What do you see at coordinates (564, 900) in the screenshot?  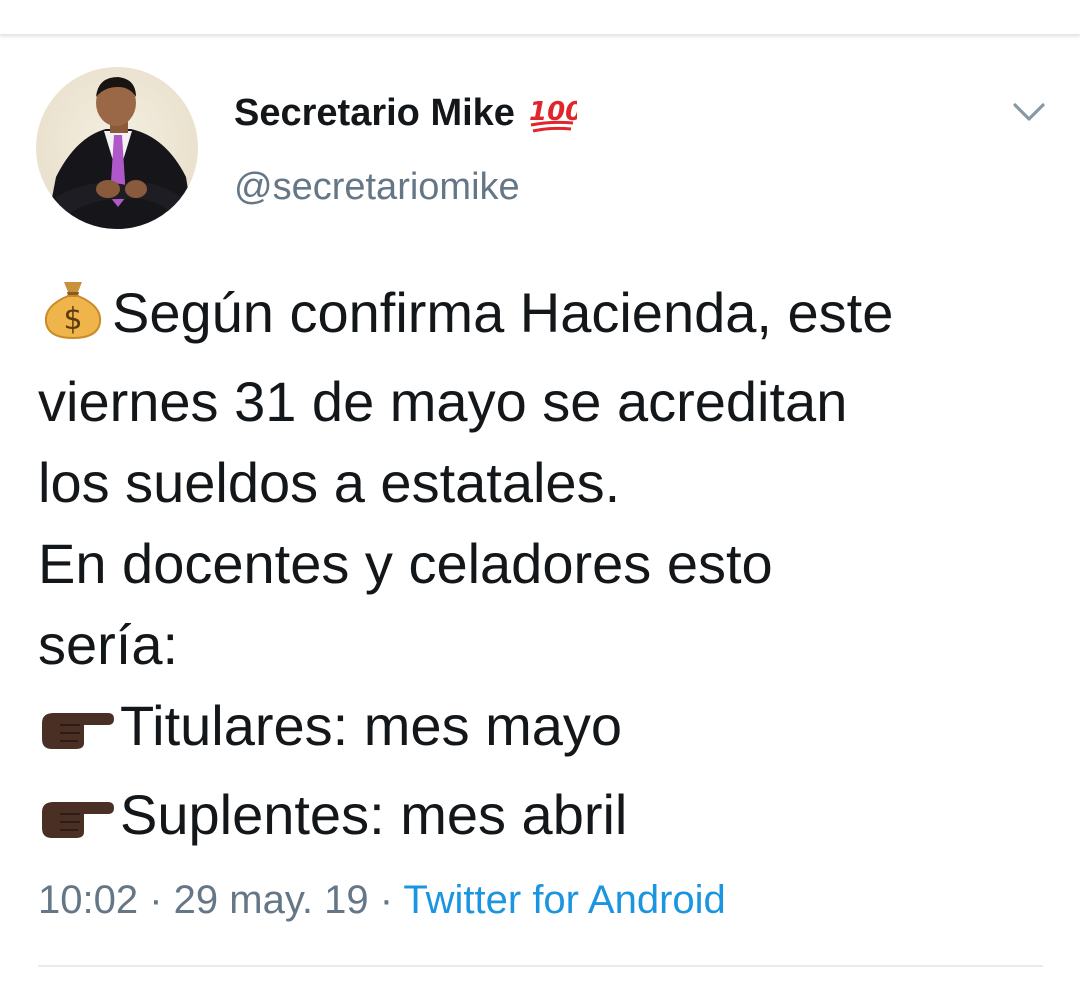 I see `tweet-source-link: Twitter for Android` at bounding box center [564, 900].